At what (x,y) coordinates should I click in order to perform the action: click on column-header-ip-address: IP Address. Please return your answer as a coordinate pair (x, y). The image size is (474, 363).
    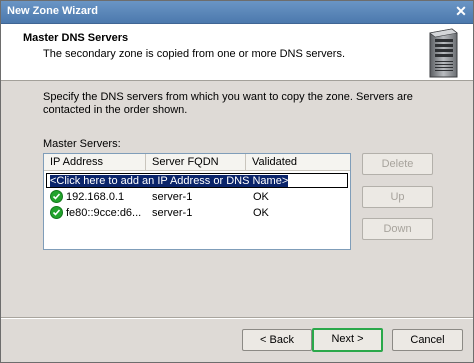
    Looking at the image, I should click on (95, 162).